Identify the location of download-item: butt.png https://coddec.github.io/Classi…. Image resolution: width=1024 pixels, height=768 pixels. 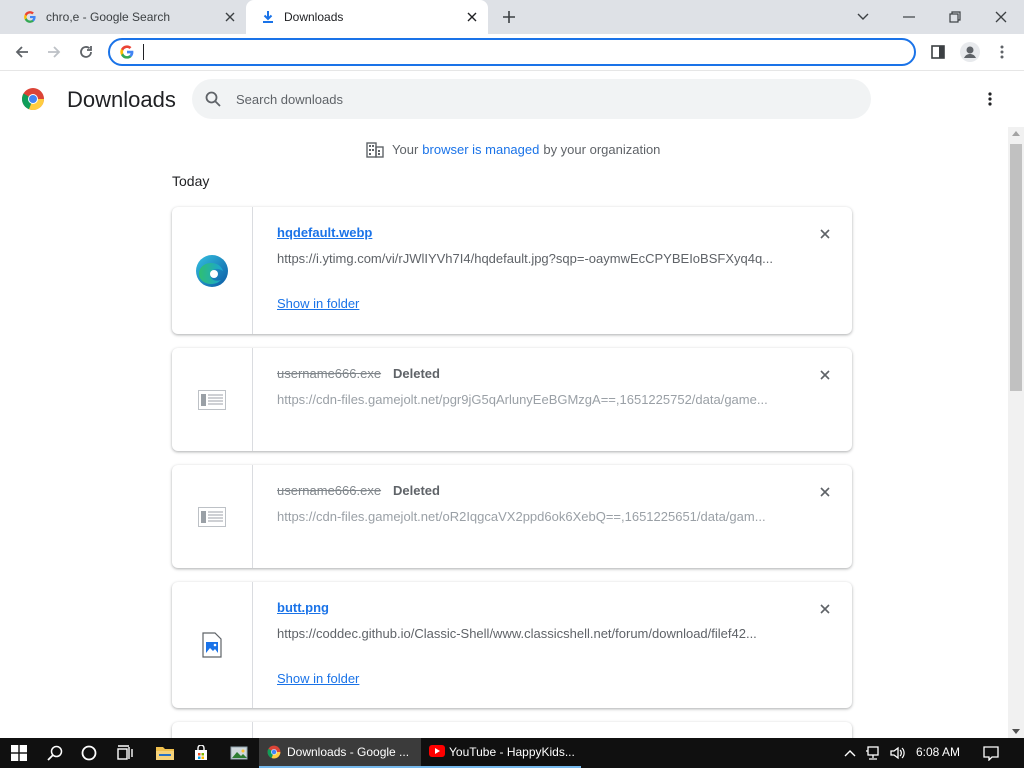
(512, 645).